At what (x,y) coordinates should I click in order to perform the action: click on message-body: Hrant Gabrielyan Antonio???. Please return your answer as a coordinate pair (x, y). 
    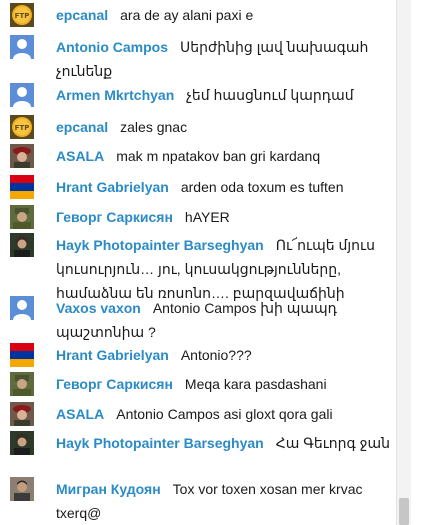
    Looking at the image, I should click on (223, 355).